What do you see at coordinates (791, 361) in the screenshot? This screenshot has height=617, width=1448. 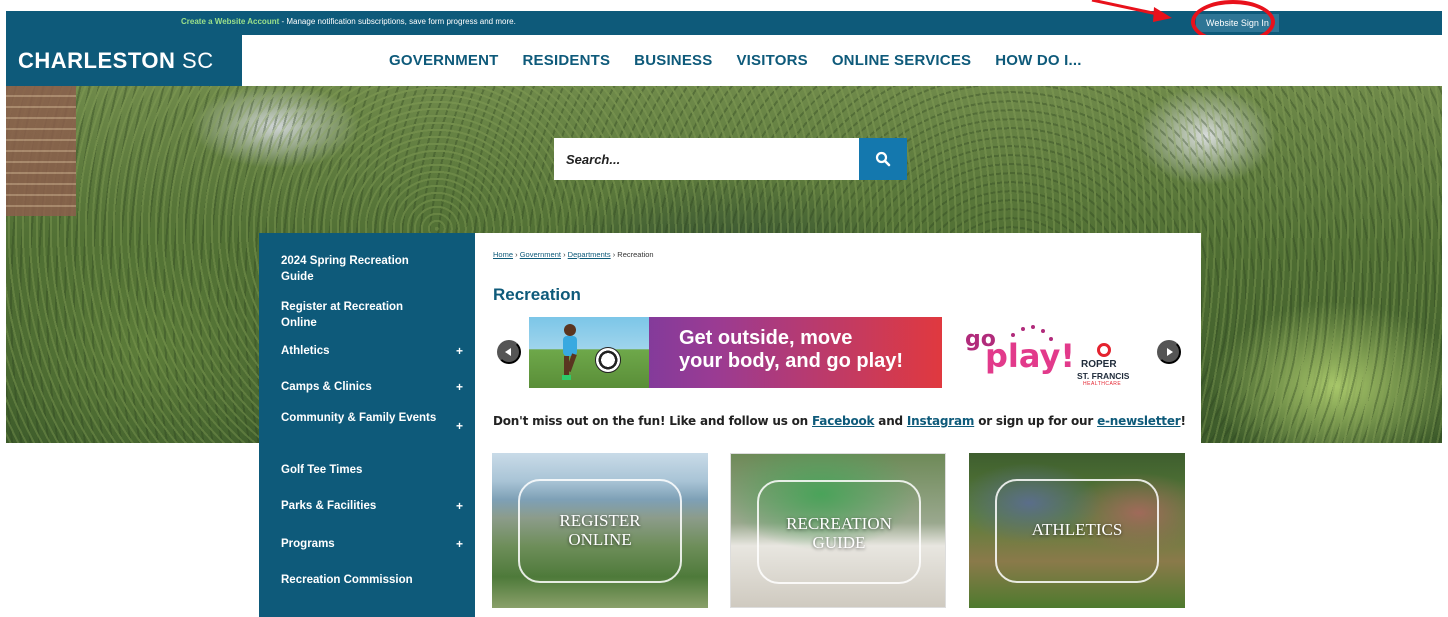 I see `banner-line-2: your body, and go play!` at bounding box center [791, 361].